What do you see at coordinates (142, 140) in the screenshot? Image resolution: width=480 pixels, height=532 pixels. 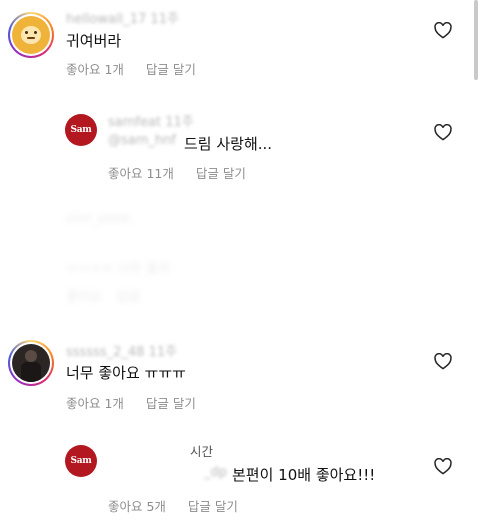 I see `mention-link: @sam_hnf` at bounding box center [142, 140].